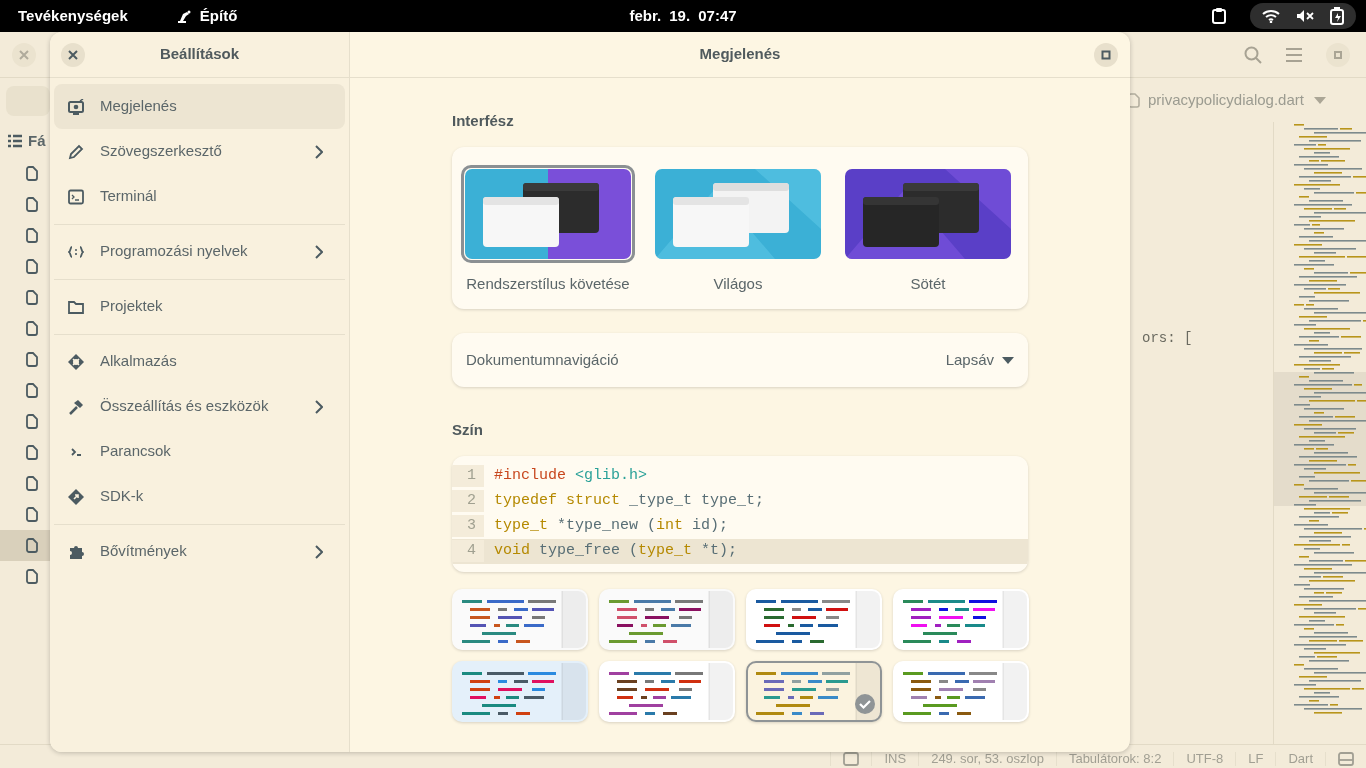 This screenshot has width=1366, height=768. I want to click on sidebar-item: Terminál, so click(199, 196).